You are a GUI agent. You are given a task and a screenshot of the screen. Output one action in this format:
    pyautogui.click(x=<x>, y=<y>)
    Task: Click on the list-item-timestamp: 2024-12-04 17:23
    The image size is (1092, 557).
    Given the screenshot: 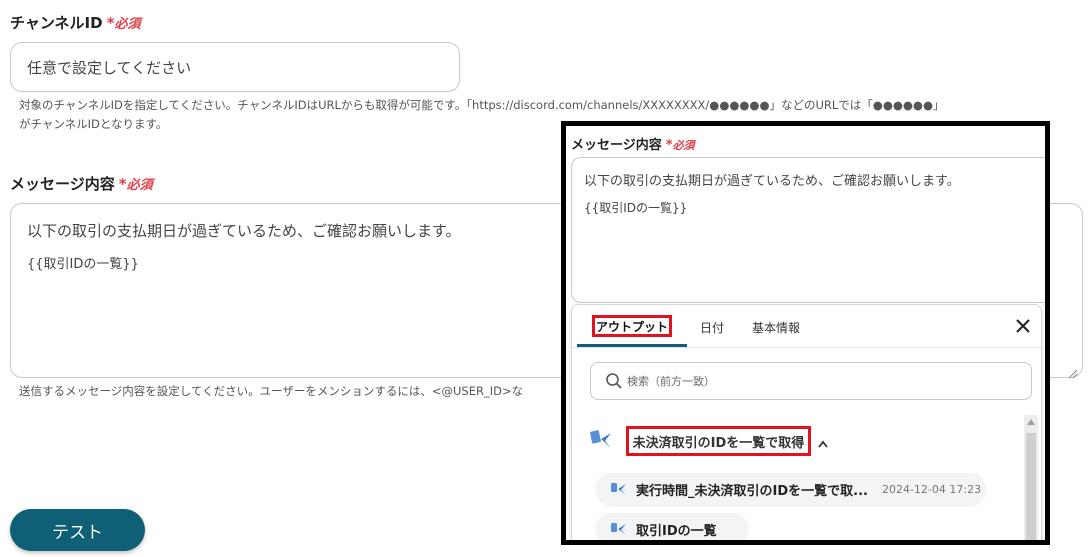 What is the action you would take?
    pyautogui.click(x=931, y=489)
    